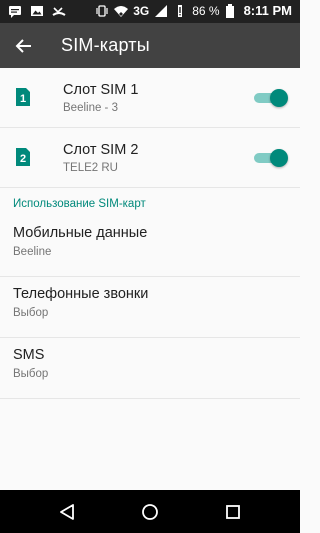  I want to click on pref-title: Телефонные звонки, so click(81, 294).